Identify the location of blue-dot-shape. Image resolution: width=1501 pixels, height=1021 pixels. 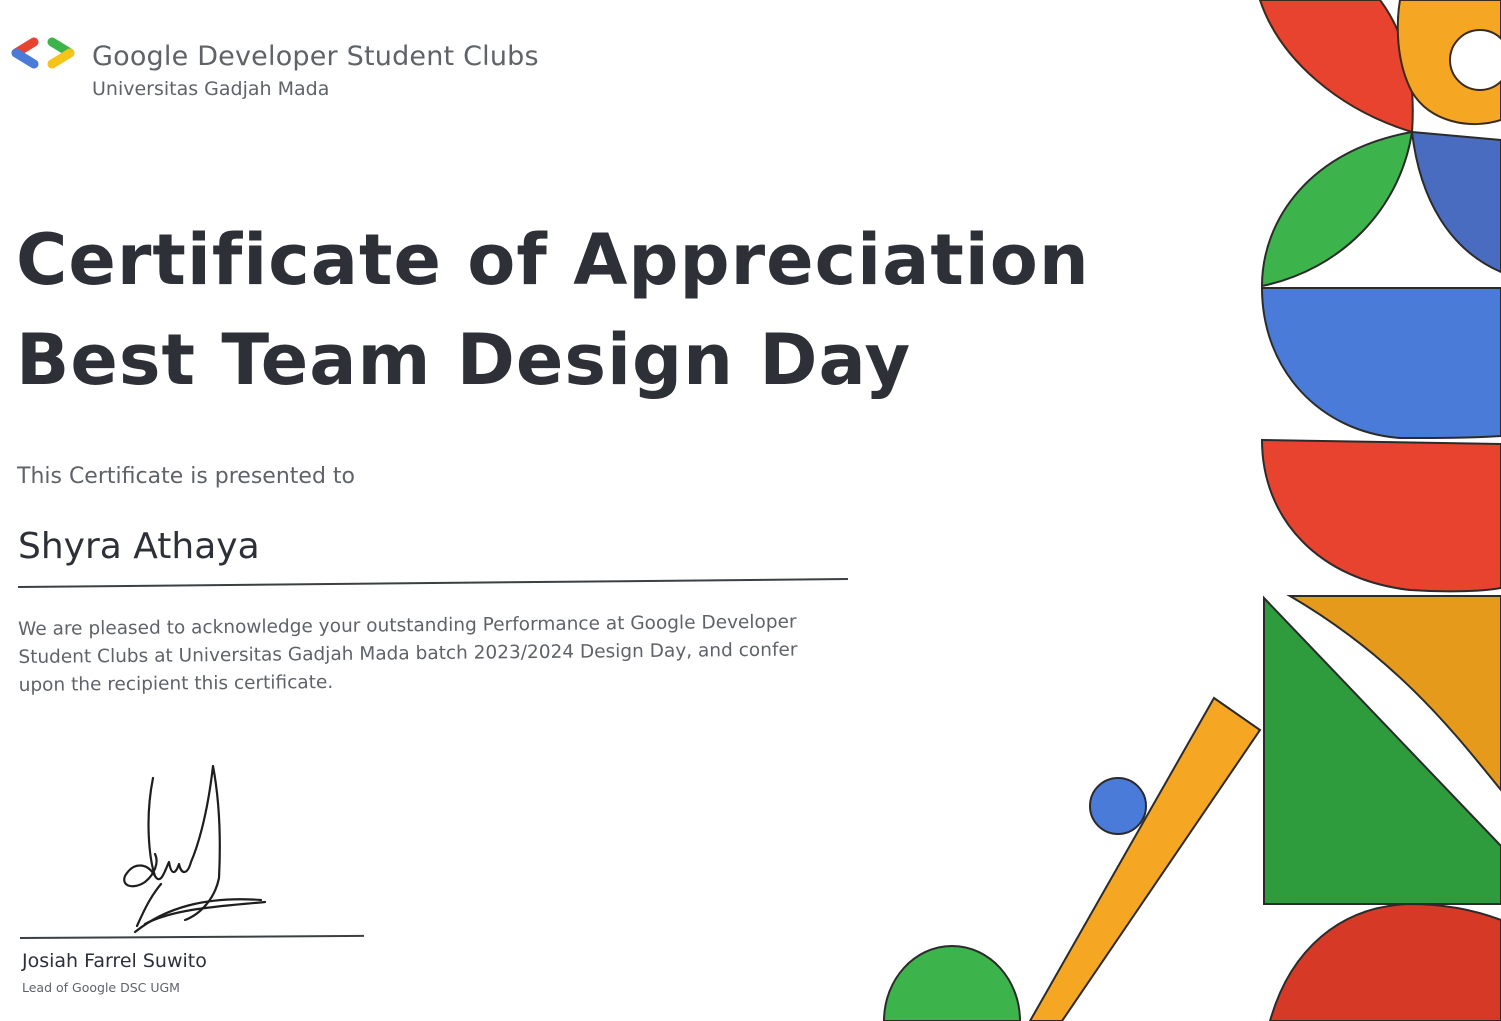
(1118, 806).